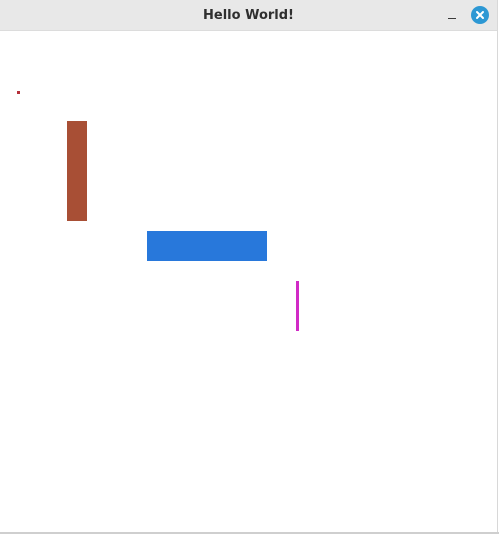 The image size is (499, 534). I want to click on close-button, so click(480, 15).